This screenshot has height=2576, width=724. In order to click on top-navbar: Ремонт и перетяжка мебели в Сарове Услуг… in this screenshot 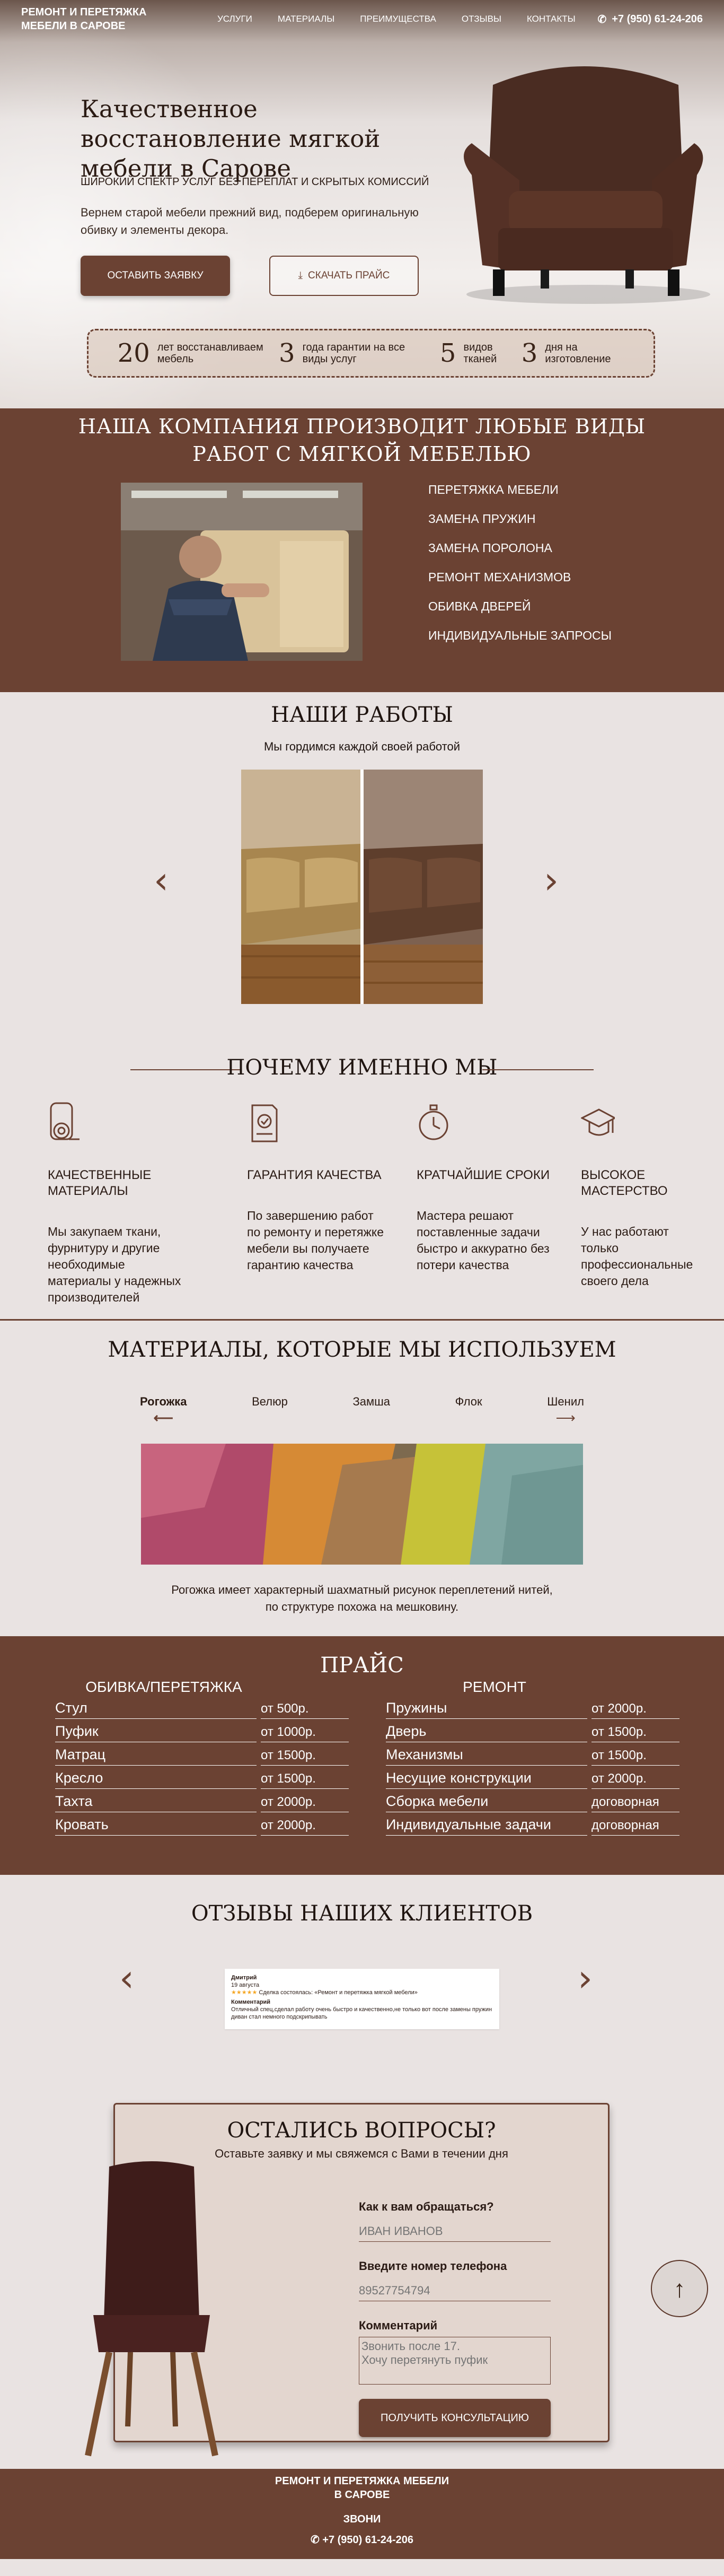, I will do `click(362, 19)`.